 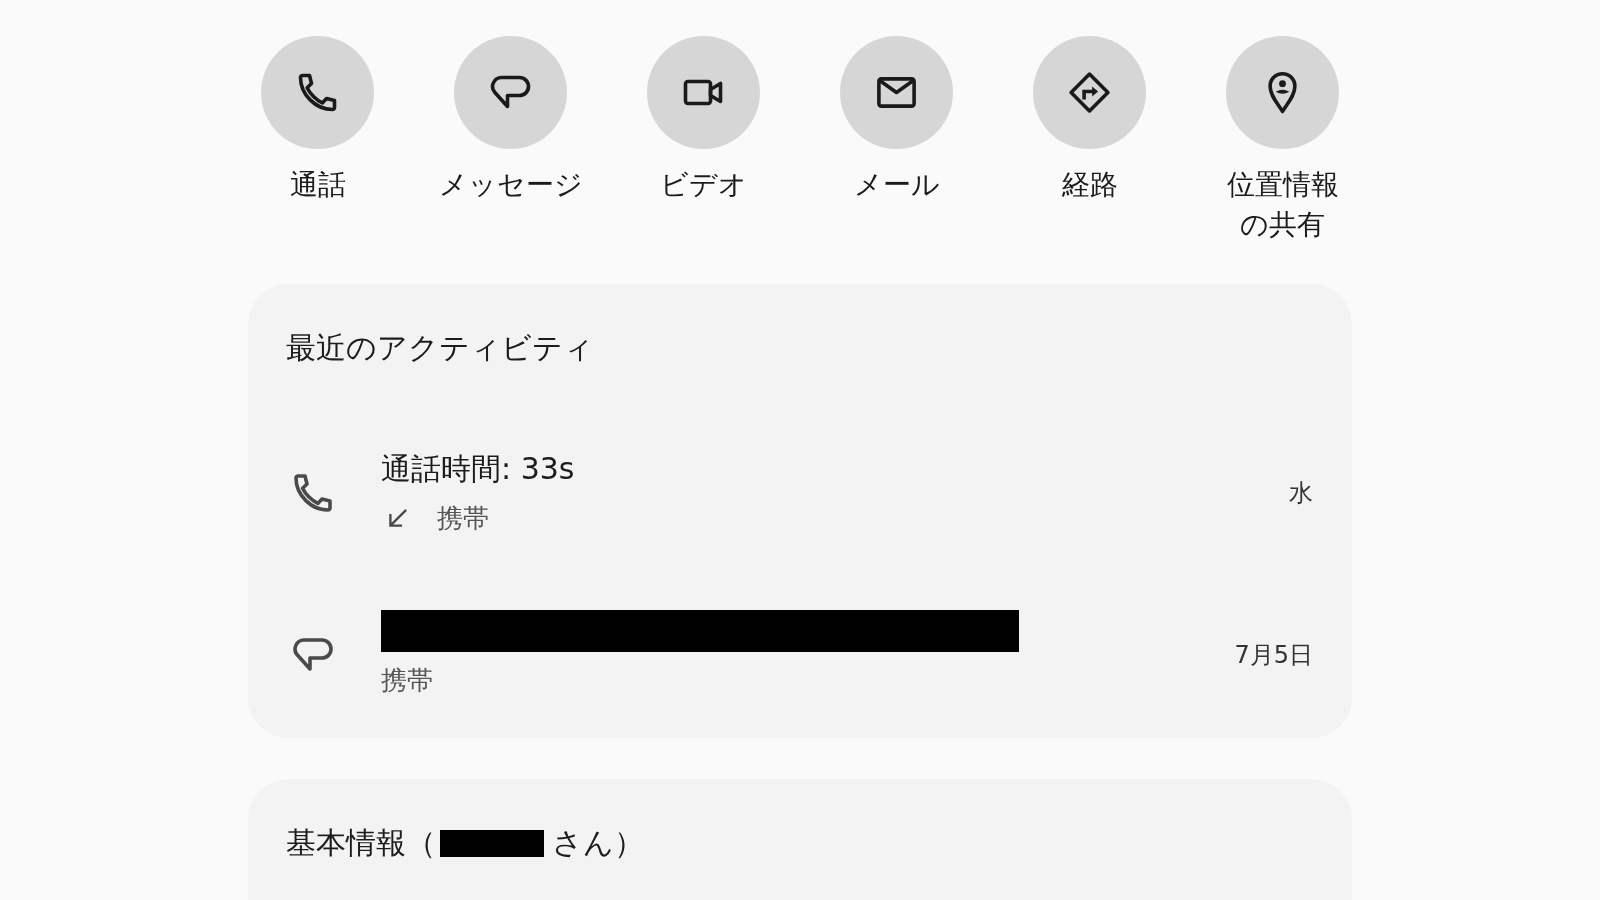 I want to click on call-button: 通話, so click(x=317, y=140).